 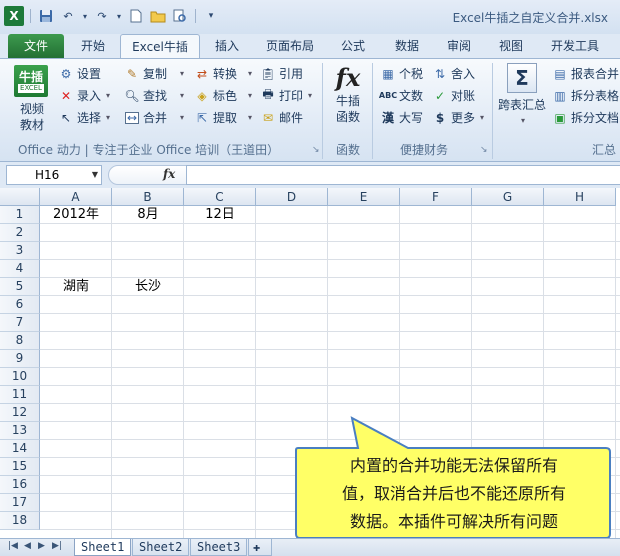 What do you see at coordinates (220, 197) in the screenshot?
I see `column-header-c: C` at bounding box center [220, 197].